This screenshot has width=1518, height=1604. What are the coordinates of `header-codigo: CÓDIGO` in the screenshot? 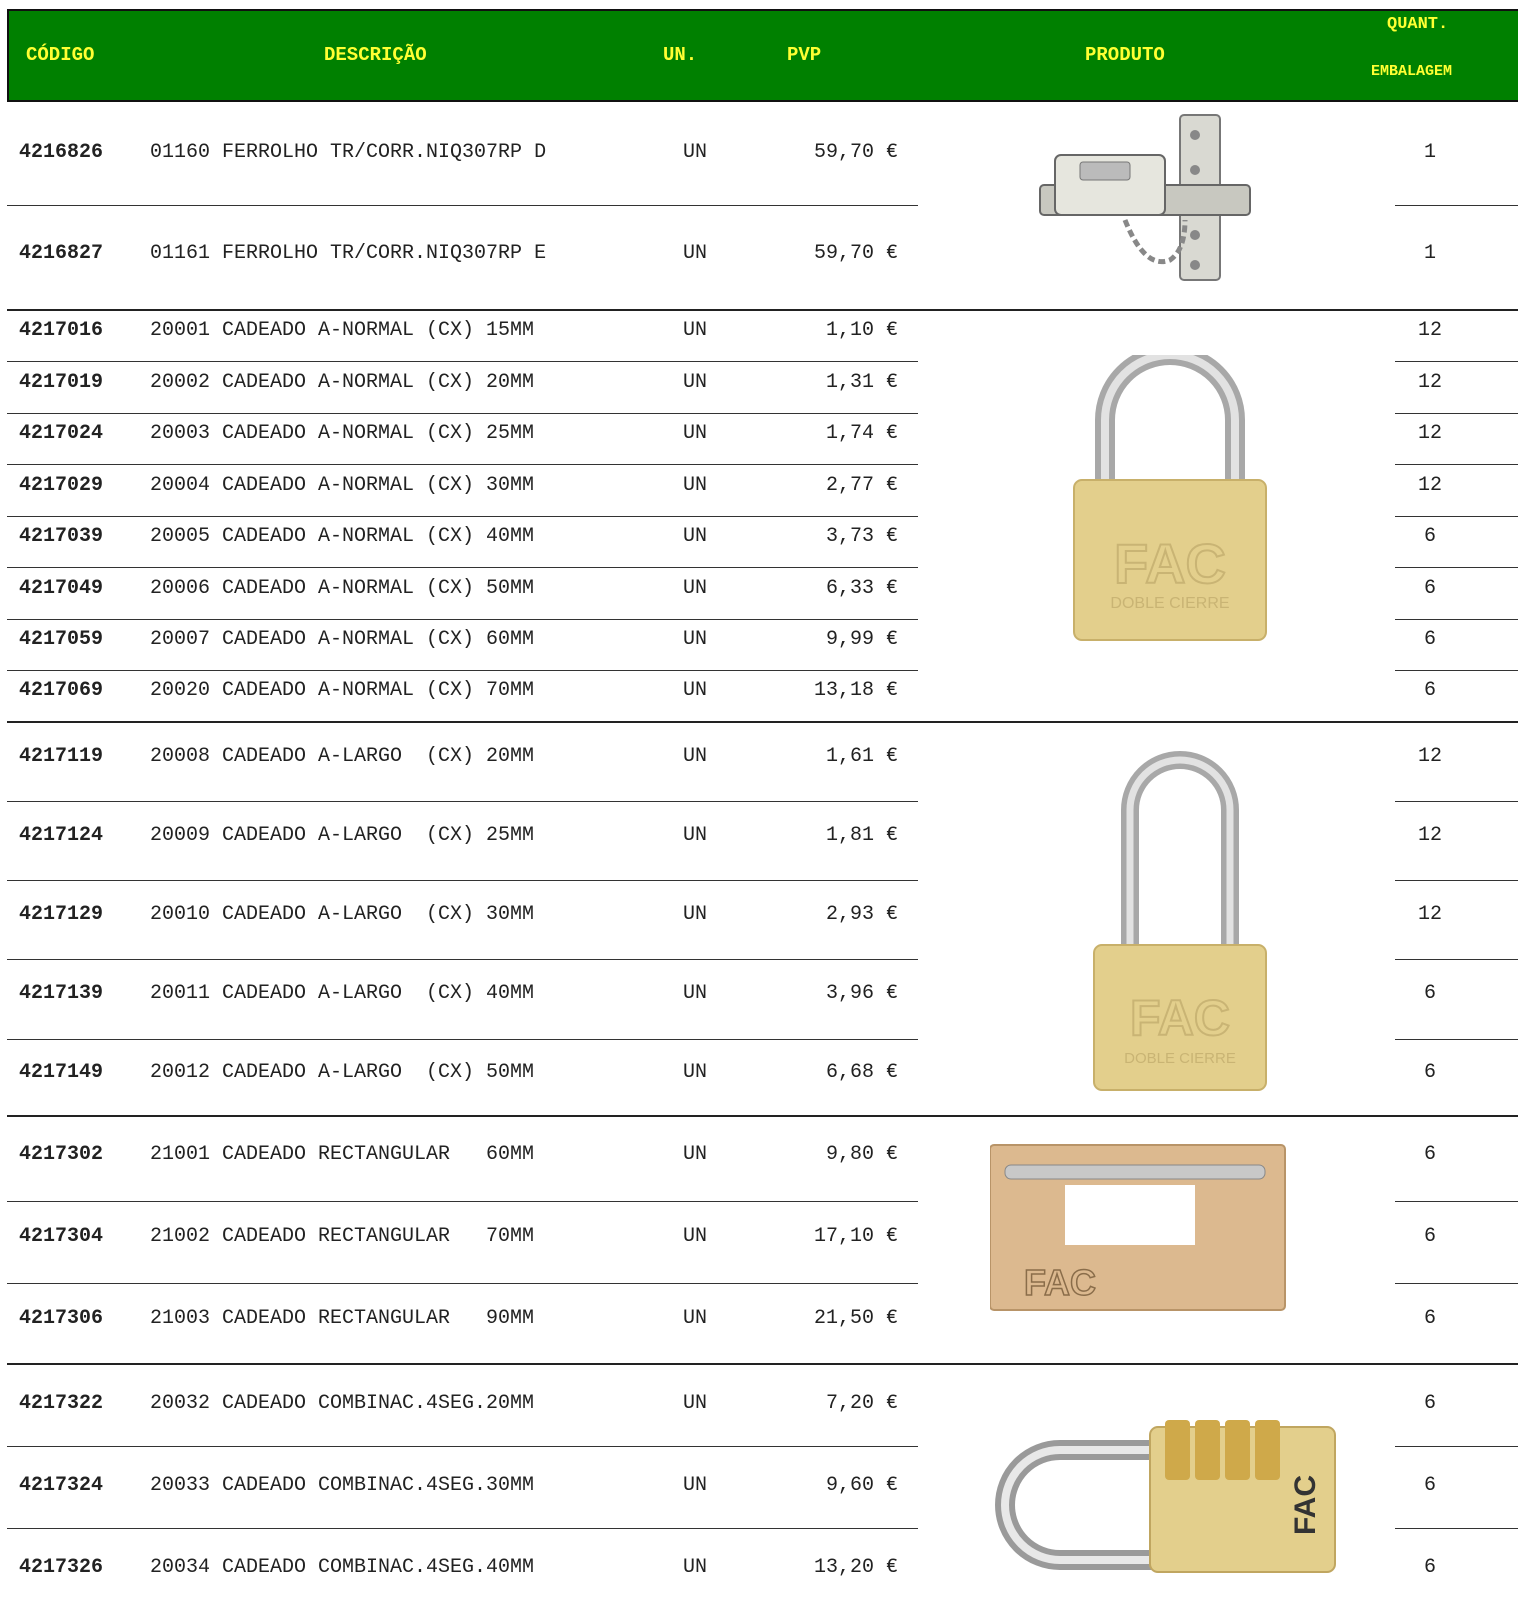 It's located at (60, 55).